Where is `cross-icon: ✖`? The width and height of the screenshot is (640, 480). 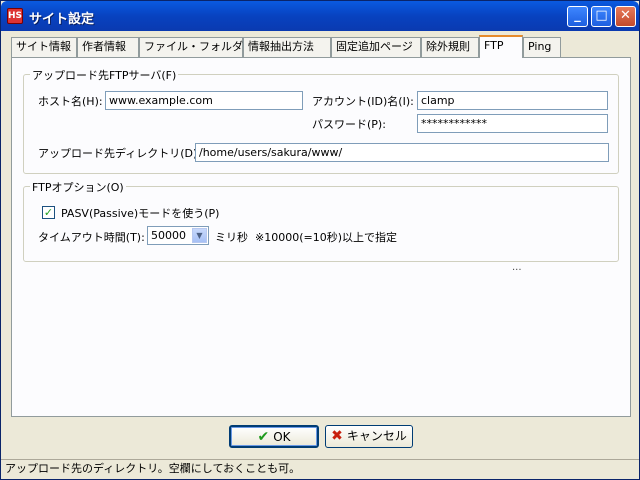 cross-icon: ✖ is located at coordinates (337, 436).